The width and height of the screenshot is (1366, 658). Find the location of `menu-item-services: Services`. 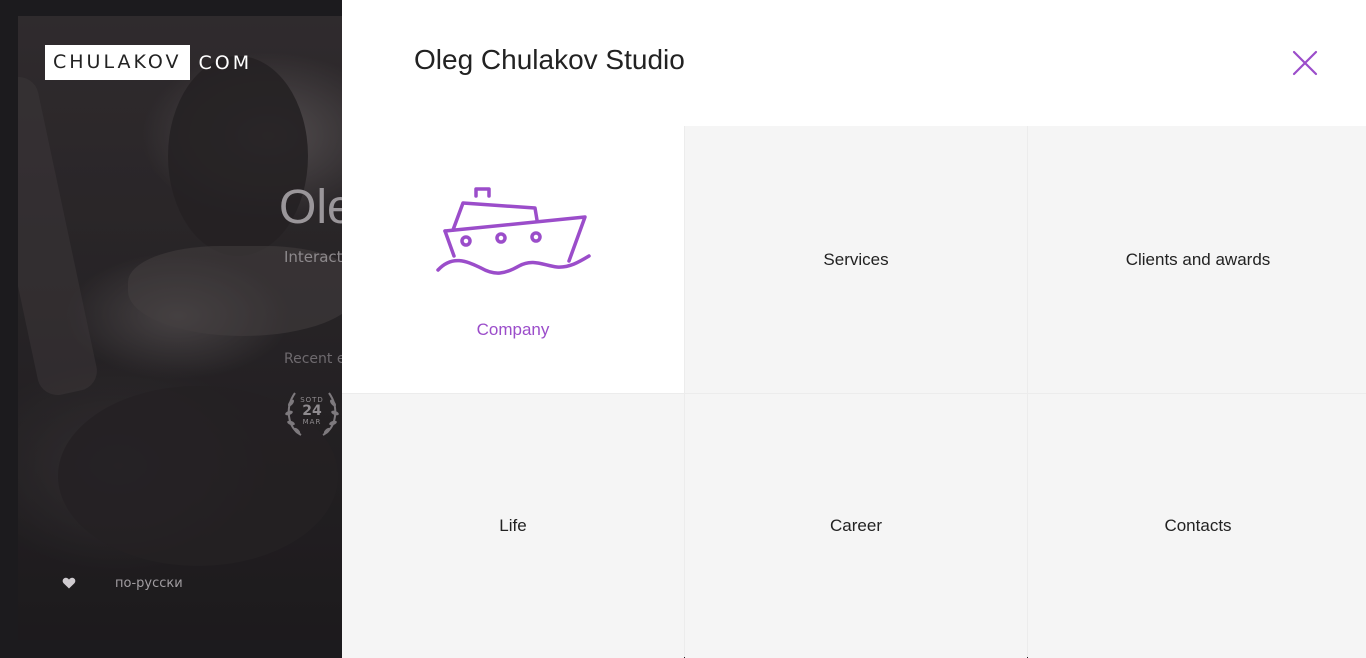

menu-item-services: Services is located at coordinates (856, 259).